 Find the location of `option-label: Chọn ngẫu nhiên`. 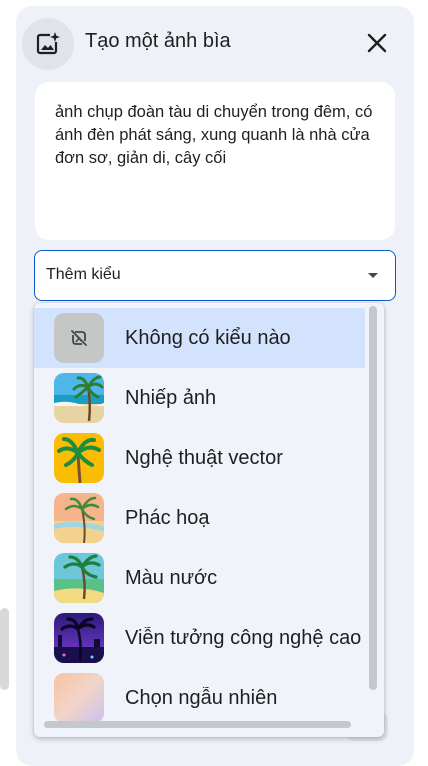

option-label: Chọn ngẫu nhiên is located at coordinates (201, 698).